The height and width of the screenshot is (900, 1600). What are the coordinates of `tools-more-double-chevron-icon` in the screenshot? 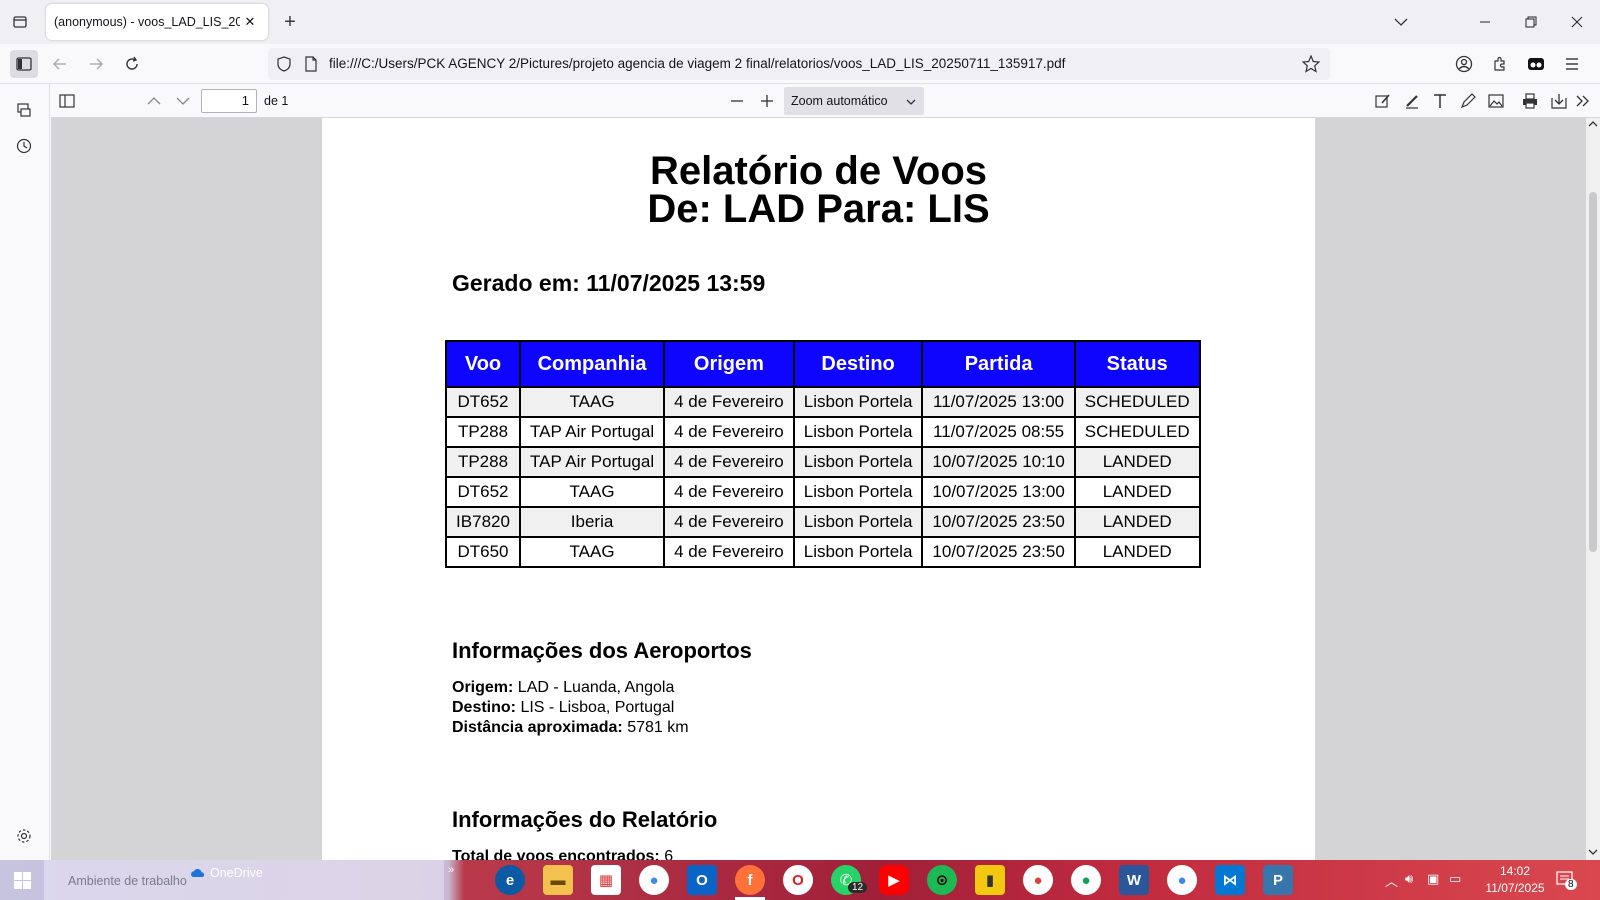 It's located at (1583, 101).